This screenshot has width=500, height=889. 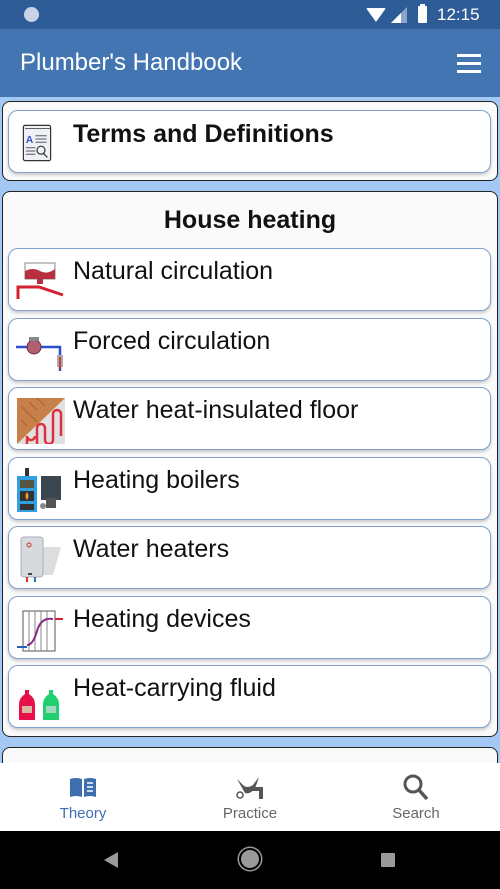 I want to click on notification-dot-icon, so click(x=31, y=14).